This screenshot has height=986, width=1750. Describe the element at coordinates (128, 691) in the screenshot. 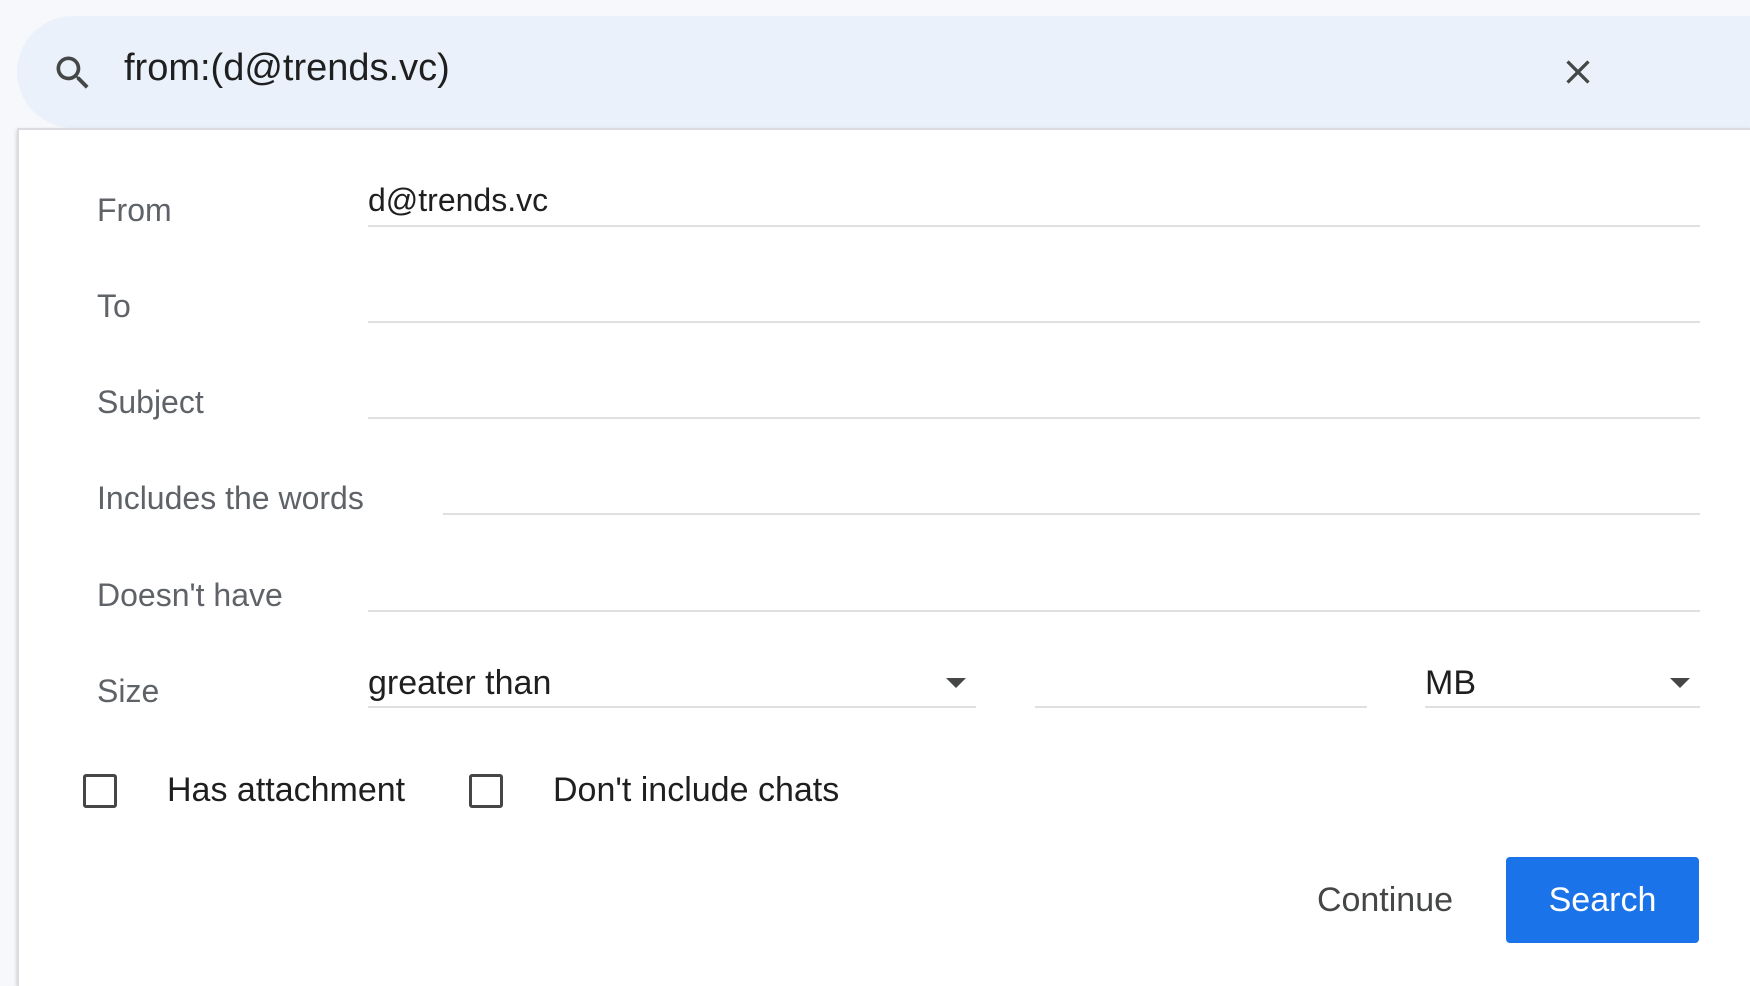

I see `size-label: Size` at that location.